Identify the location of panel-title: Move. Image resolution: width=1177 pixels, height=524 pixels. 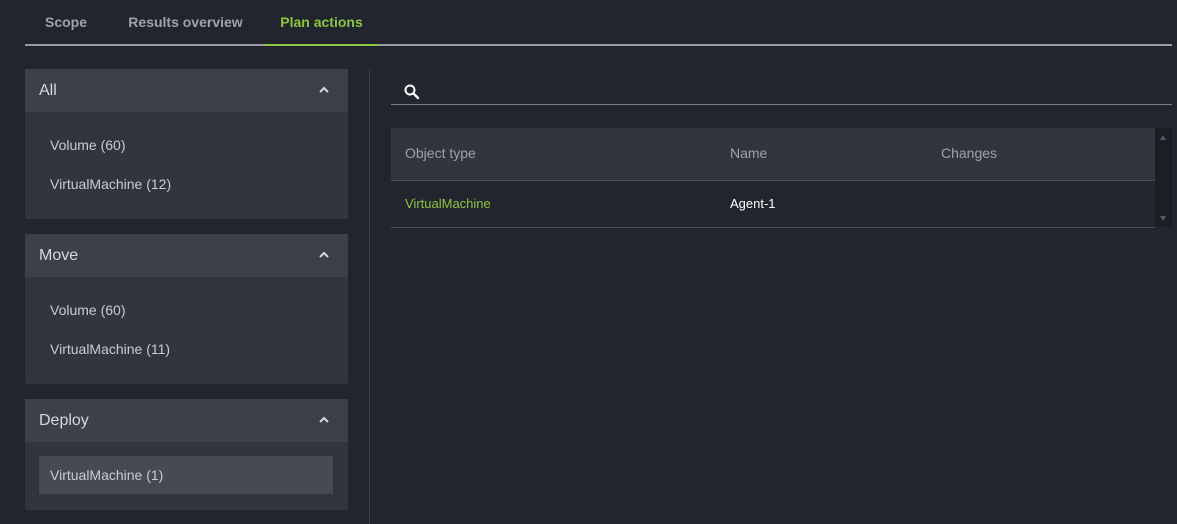
(59, 255).